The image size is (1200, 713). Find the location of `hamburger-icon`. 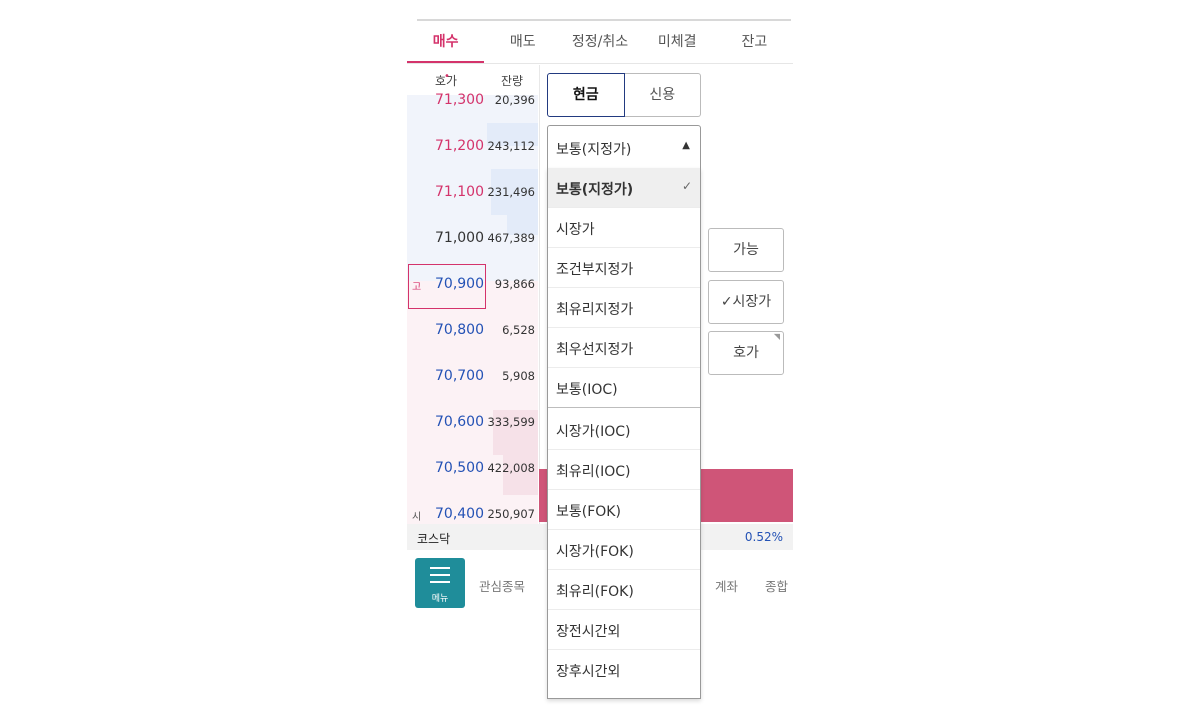

hamburger-icon is located at coordinates (440, 577).